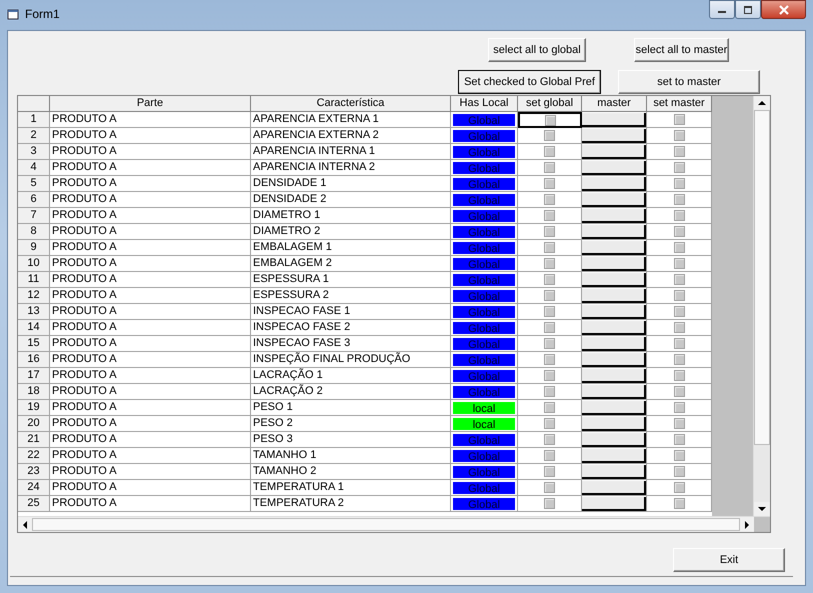  I want to click on set-to-master-button: set to master, so click(689, 82).